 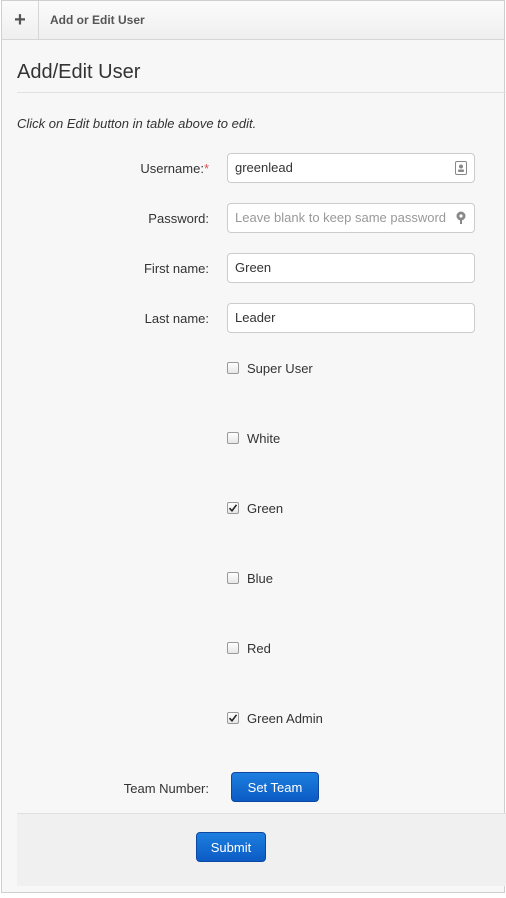 What do you see at coordinates (275, 718) in the screenshot?
I see `checkbox-green-admin: Green Admin` at bounding box center [275, 718].